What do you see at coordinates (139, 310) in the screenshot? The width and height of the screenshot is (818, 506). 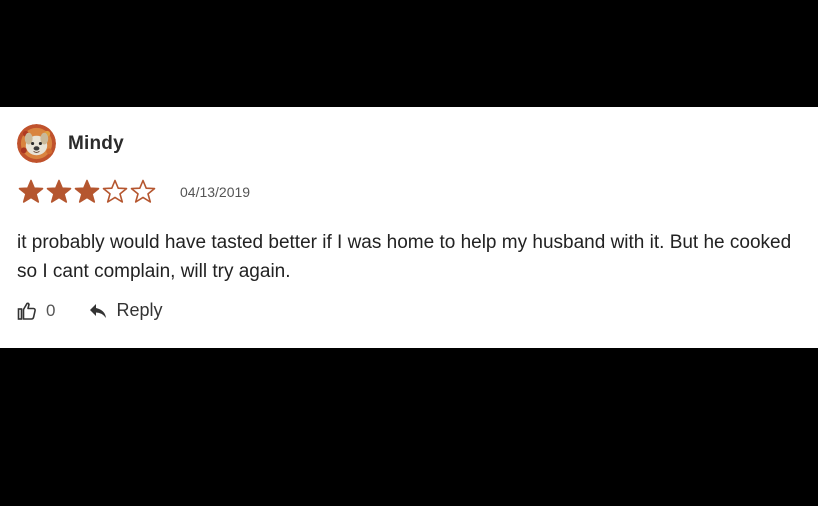 I see `reply-label: Reply` at bounding box center [139, 310].